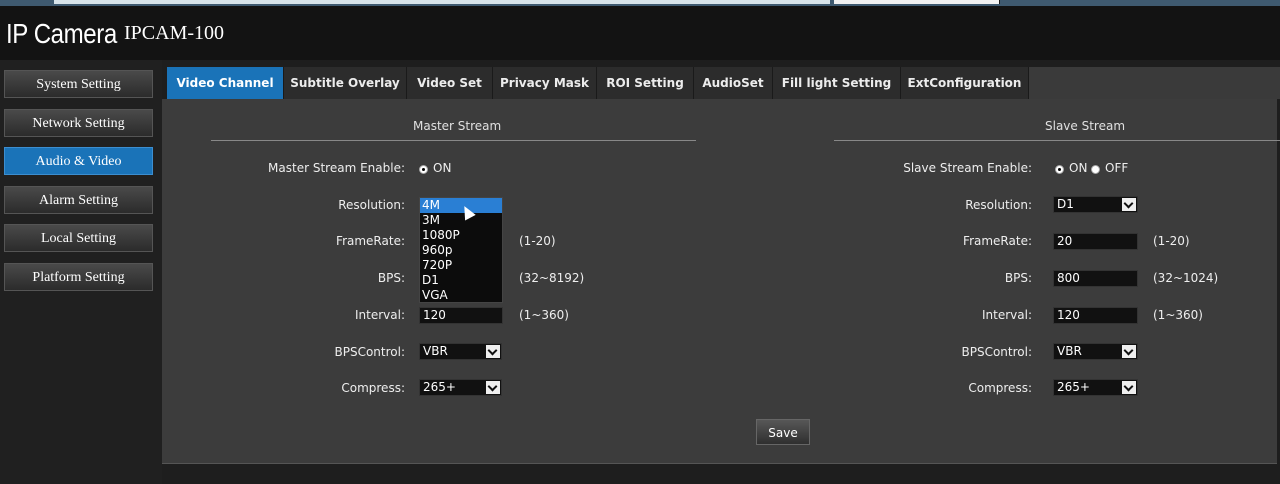 This screenshot has height=484, width=1280. Describe the element at coordinates (996, 352) in the screenshot. I see `slave-bpscontrol-label: BPSControl:` at that location.